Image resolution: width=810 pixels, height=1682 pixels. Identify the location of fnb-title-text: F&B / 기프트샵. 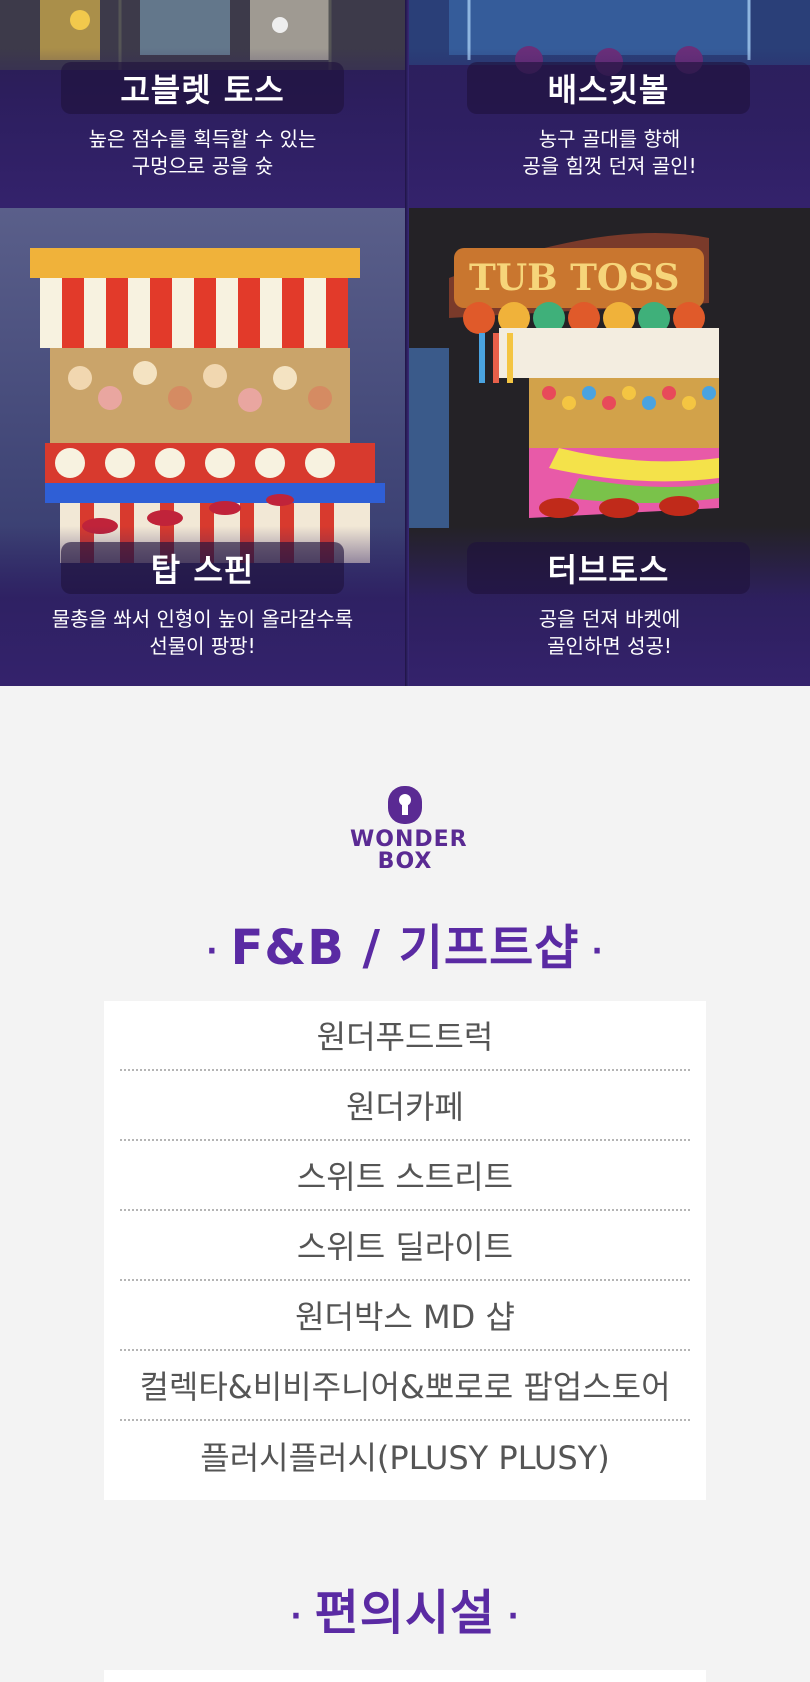
(405, 948).